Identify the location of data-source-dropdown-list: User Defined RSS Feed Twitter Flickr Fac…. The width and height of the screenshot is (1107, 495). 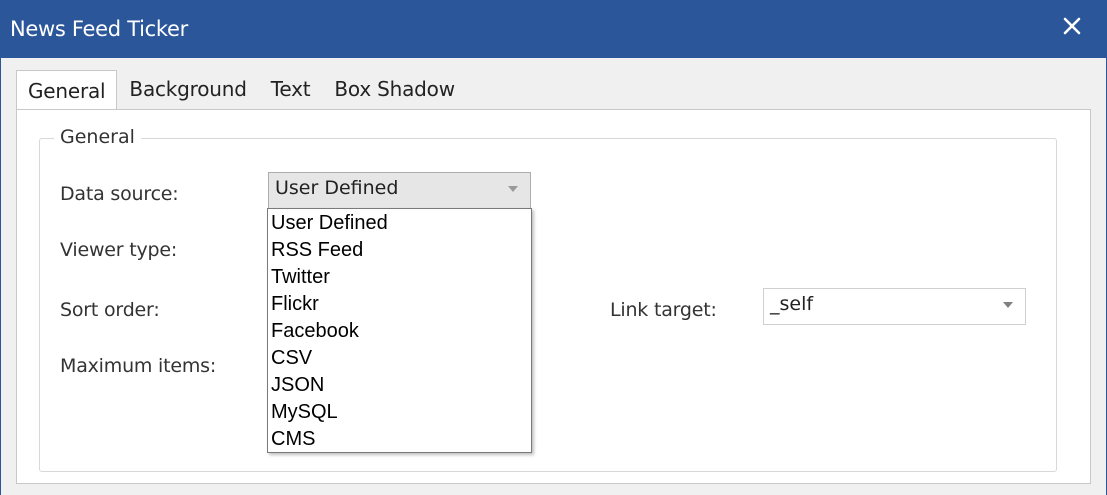
(399, 330).